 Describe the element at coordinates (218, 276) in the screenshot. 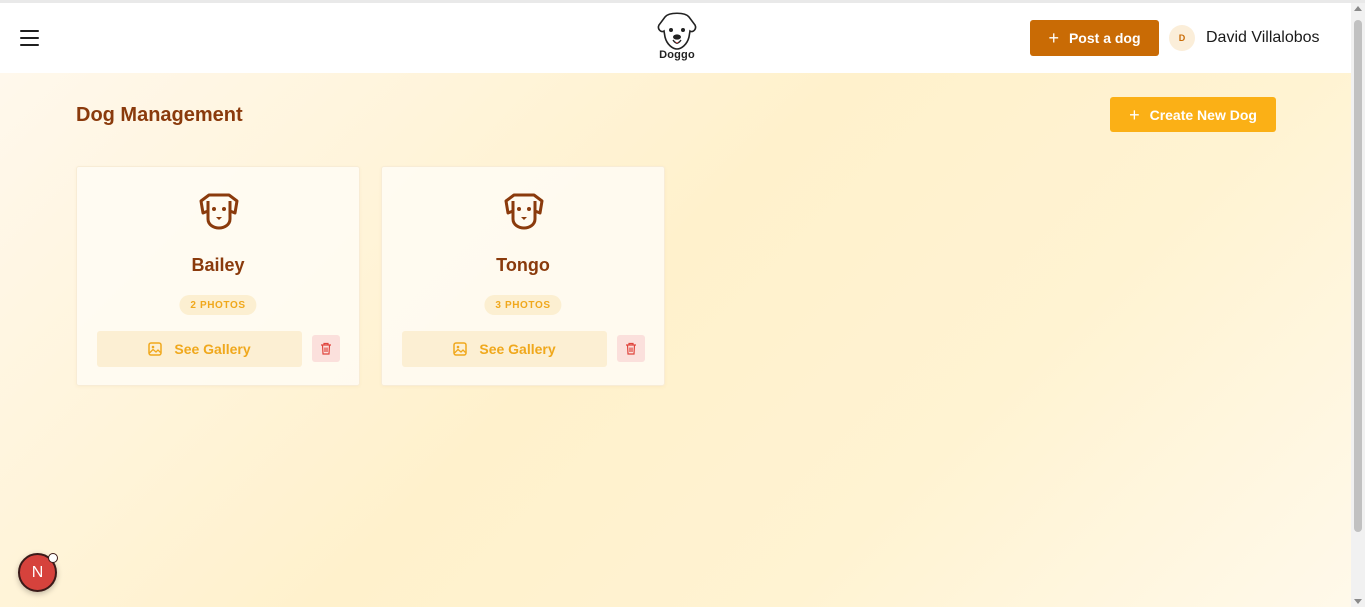

I see `dog-card: Bailey 2 PHOTOS See Gallery` at that location.